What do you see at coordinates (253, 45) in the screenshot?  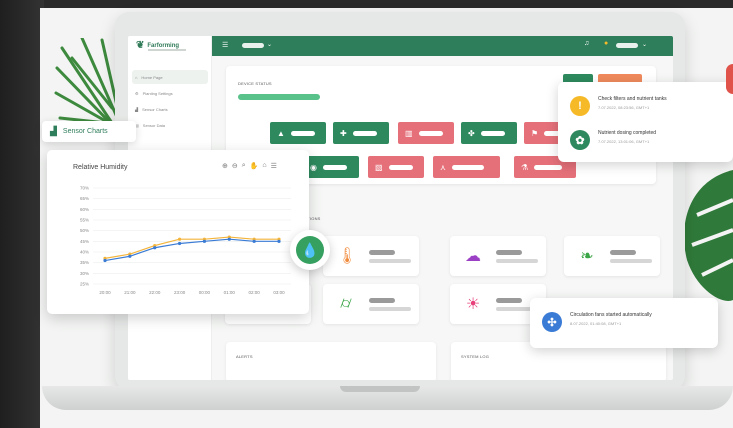 I see `workspace-select` at bounding box center [253, 45].